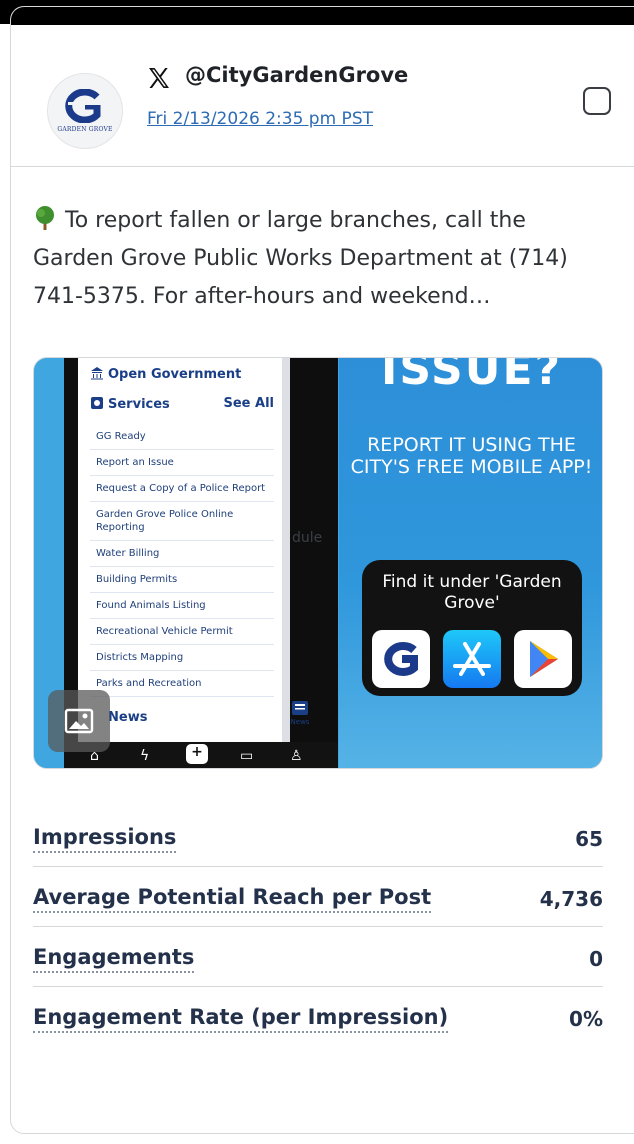 This screenshot has width=634, height=1144. Describe the element at coordinates (296, 756) in the screenshot. I see `profile-icon: ♙` at that location.